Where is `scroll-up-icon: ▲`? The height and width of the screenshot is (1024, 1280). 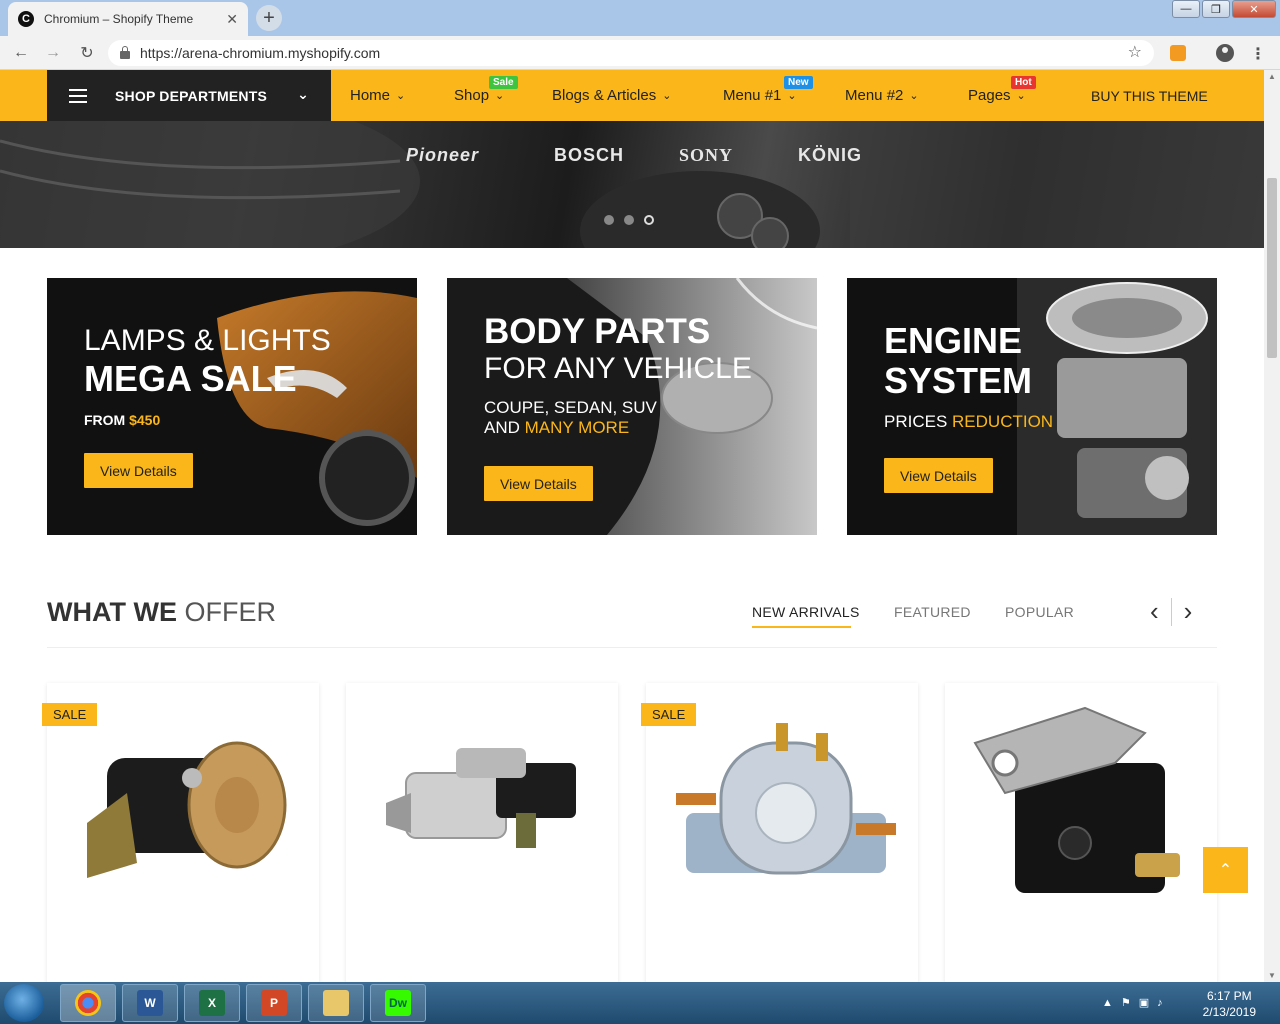 scroll-up-icon: ▲ is located at coordinates (1272, 76).